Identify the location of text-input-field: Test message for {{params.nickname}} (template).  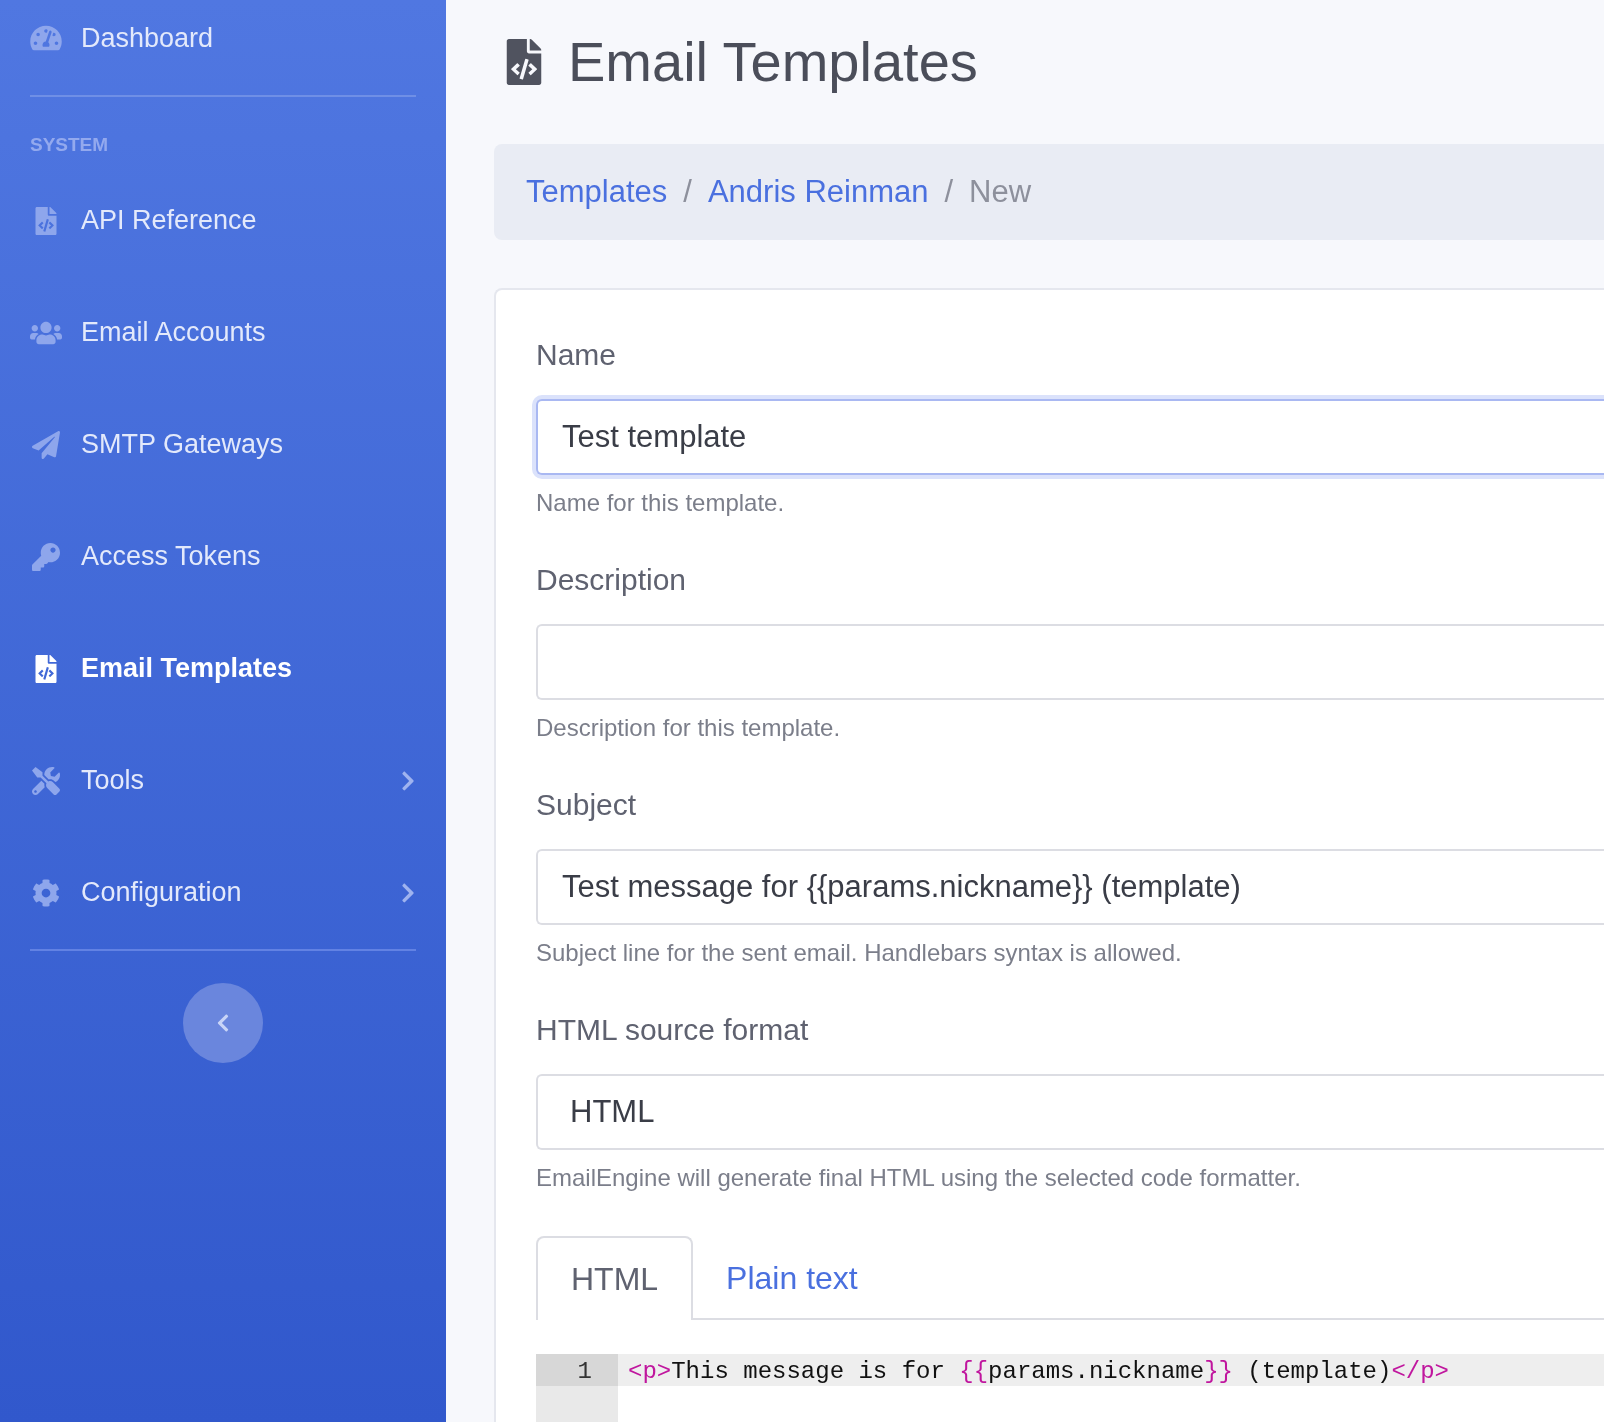
(1070, 887).